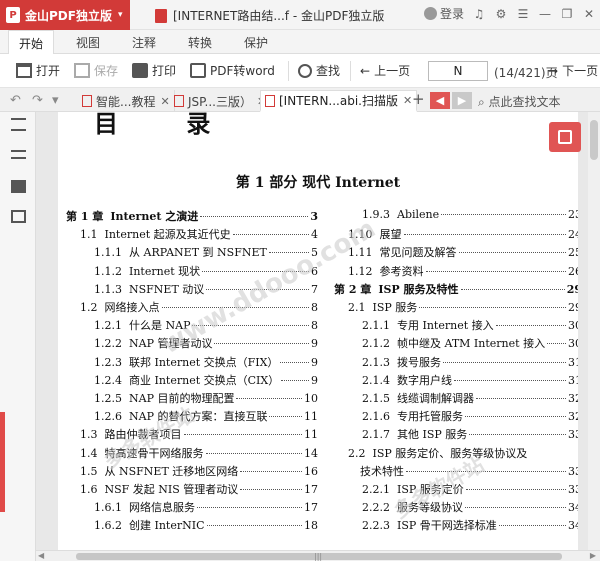 This screenshot has height=561, width=600. What do you see at coordinates (385, 70) in the screenshot?
I see `prev-page-button: ← 上一页` at bounding box center [385, 70].